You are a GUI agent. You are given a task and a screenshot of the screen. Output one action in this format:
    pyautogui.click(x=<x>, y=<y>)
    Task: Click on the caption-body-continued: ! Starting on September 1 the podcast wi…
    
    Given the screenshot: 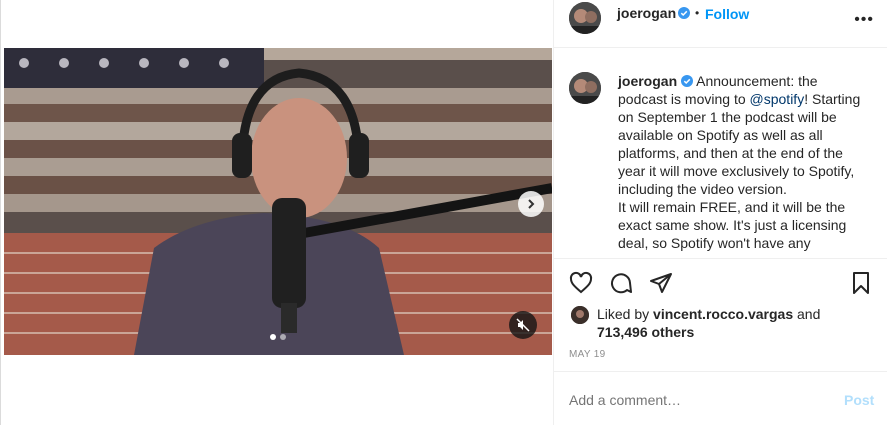 What is the action you would take?
    pyautogui.click(x=739, y=171)
    